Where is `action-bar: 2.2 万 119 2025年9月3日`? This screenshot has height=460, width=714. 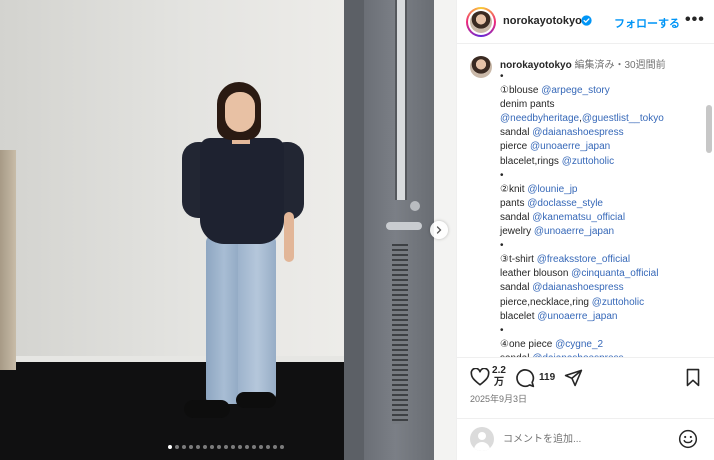
action-bar: 2.2 万 119 2025年9月3日 is located at coordinates (585, 387).